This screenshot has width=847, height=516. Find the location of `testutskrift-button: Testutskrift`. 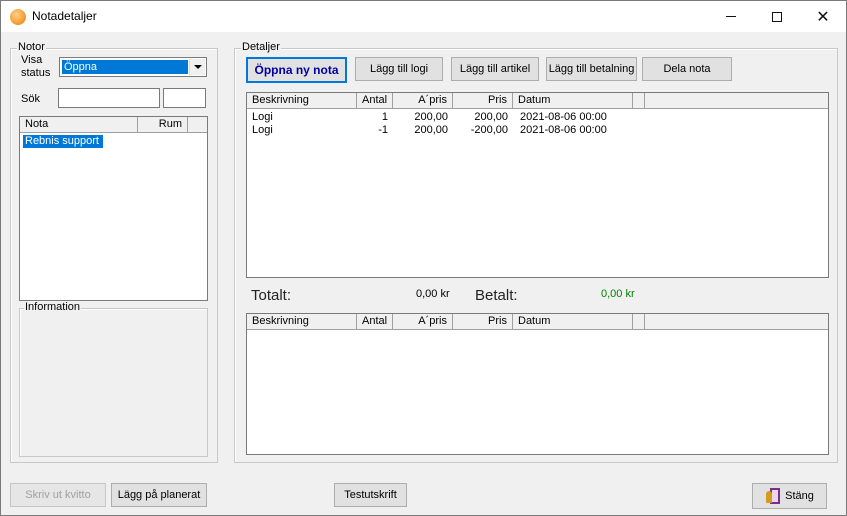

testutskrift-button: Testutskrift is located at coordinates (370, 495).